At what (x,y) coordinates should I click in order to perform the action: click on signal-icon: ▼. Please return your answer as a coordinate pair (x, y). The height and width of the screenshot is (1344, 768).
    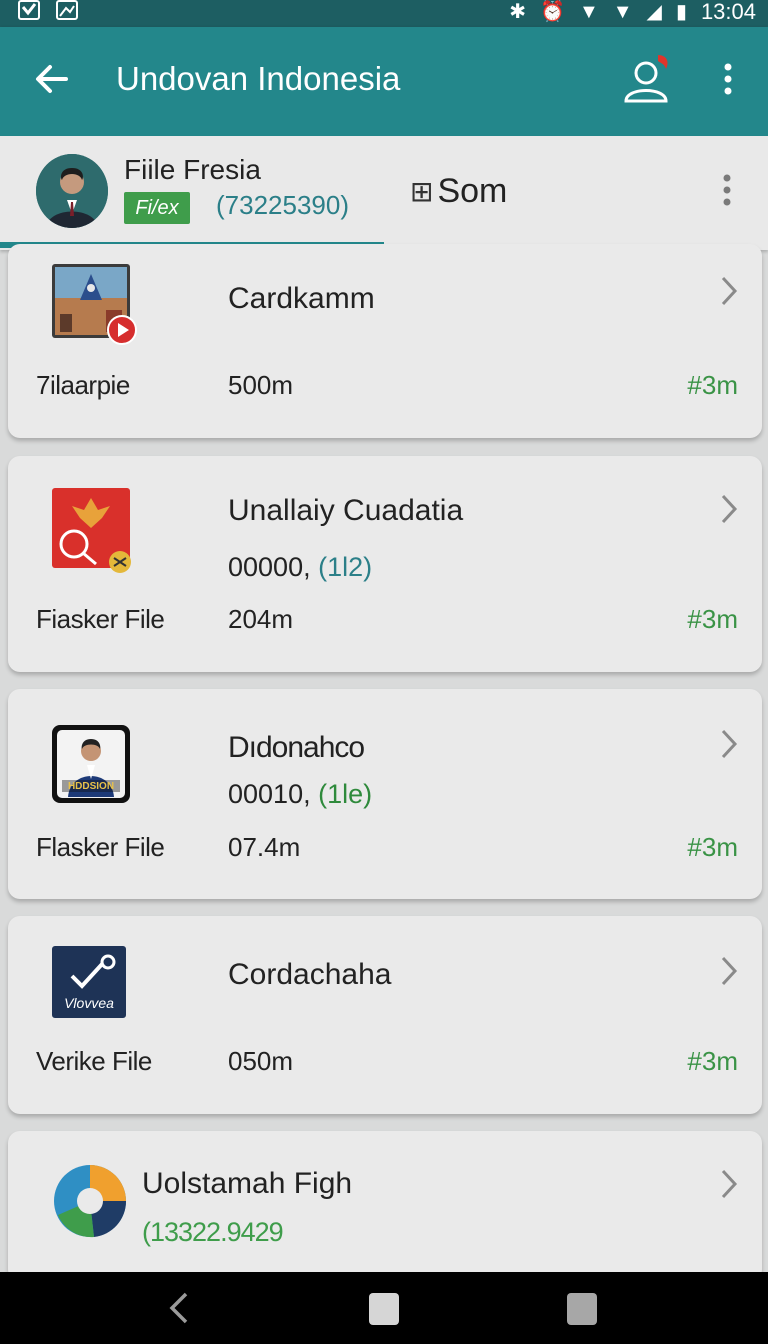
    Looking at the image, I should click on (622, 12).